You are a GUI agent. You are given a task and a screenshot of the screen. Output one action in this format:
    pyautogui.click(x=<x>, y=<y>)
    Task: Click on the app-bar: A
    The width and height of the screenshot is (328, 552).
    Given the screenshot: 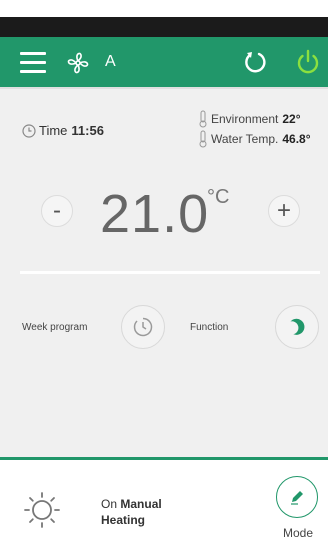 What is the action you would take?
    pyautogui.click(x=164, y=62)
    